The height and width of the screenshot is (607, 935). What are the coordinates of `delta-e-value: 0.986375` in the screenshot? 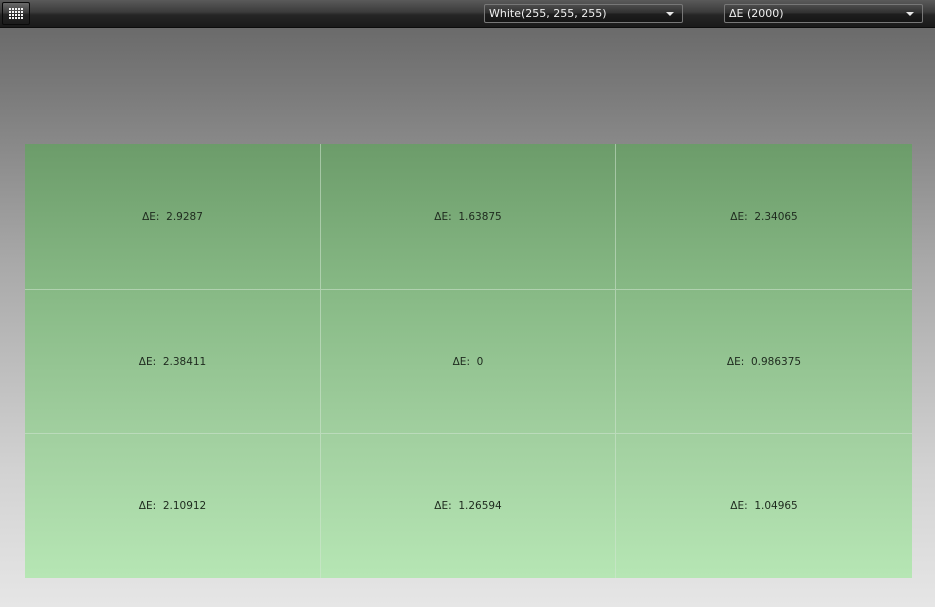 It's located at (776, 361).